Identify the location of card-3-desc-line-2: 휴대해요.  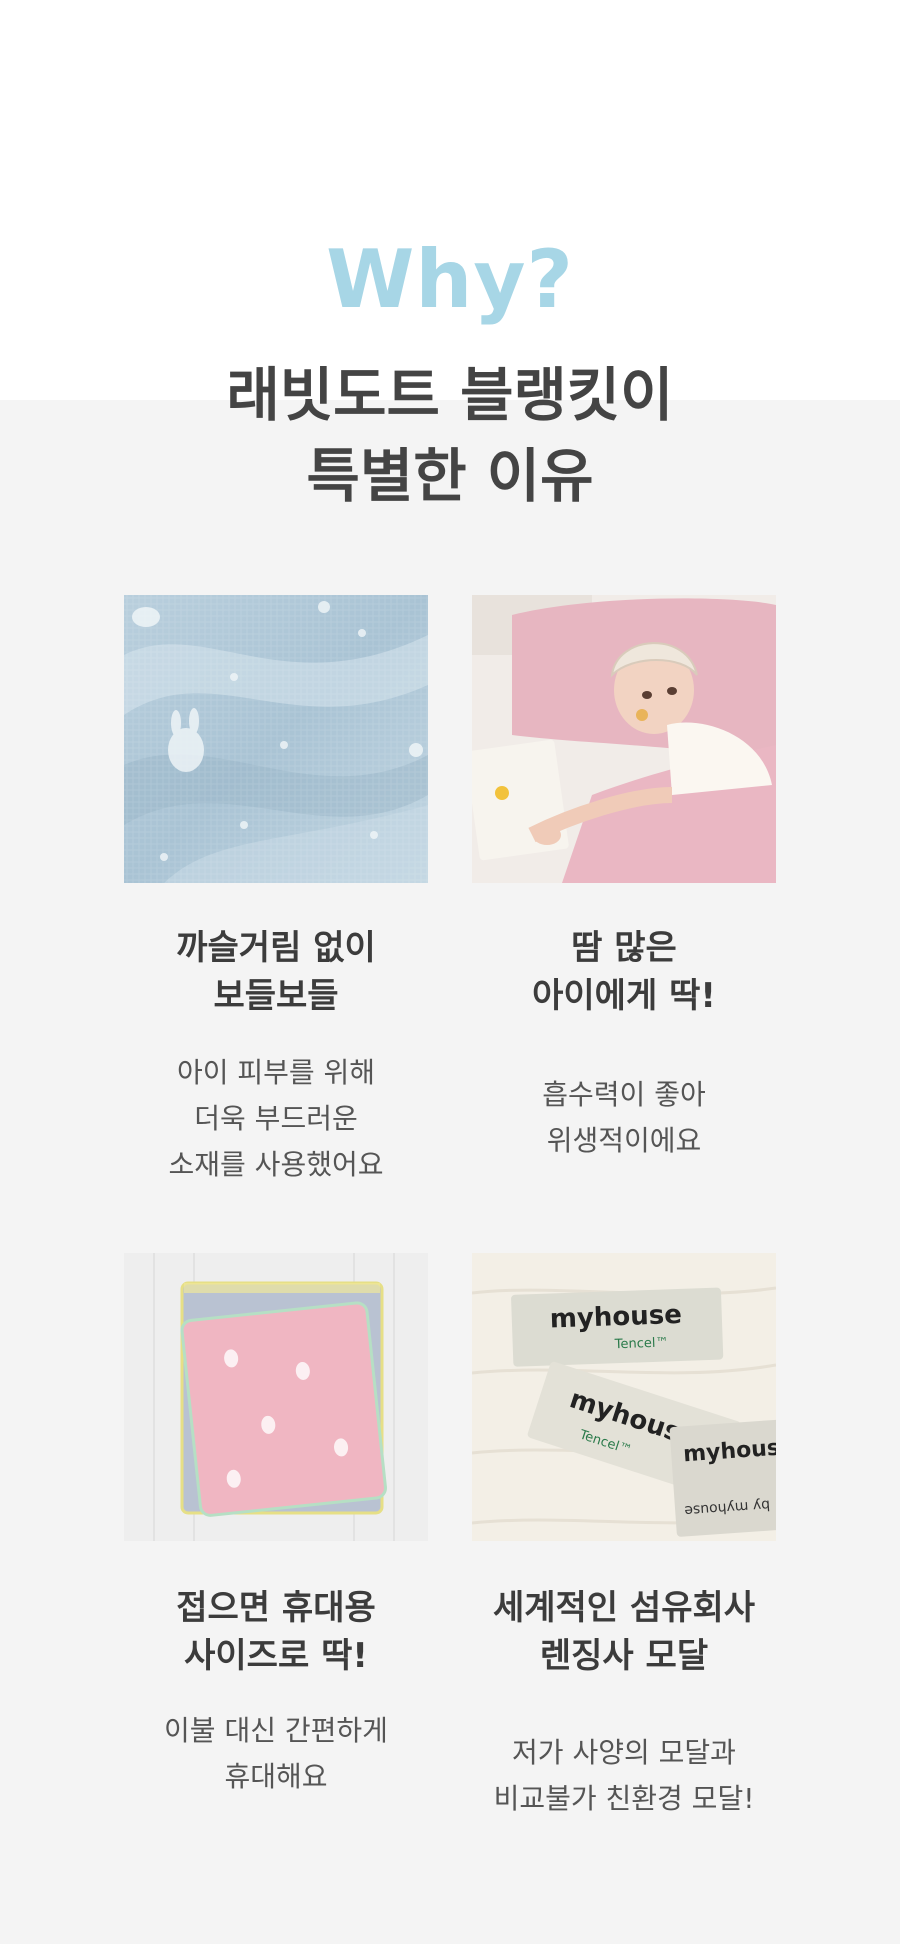
(276, 1776).